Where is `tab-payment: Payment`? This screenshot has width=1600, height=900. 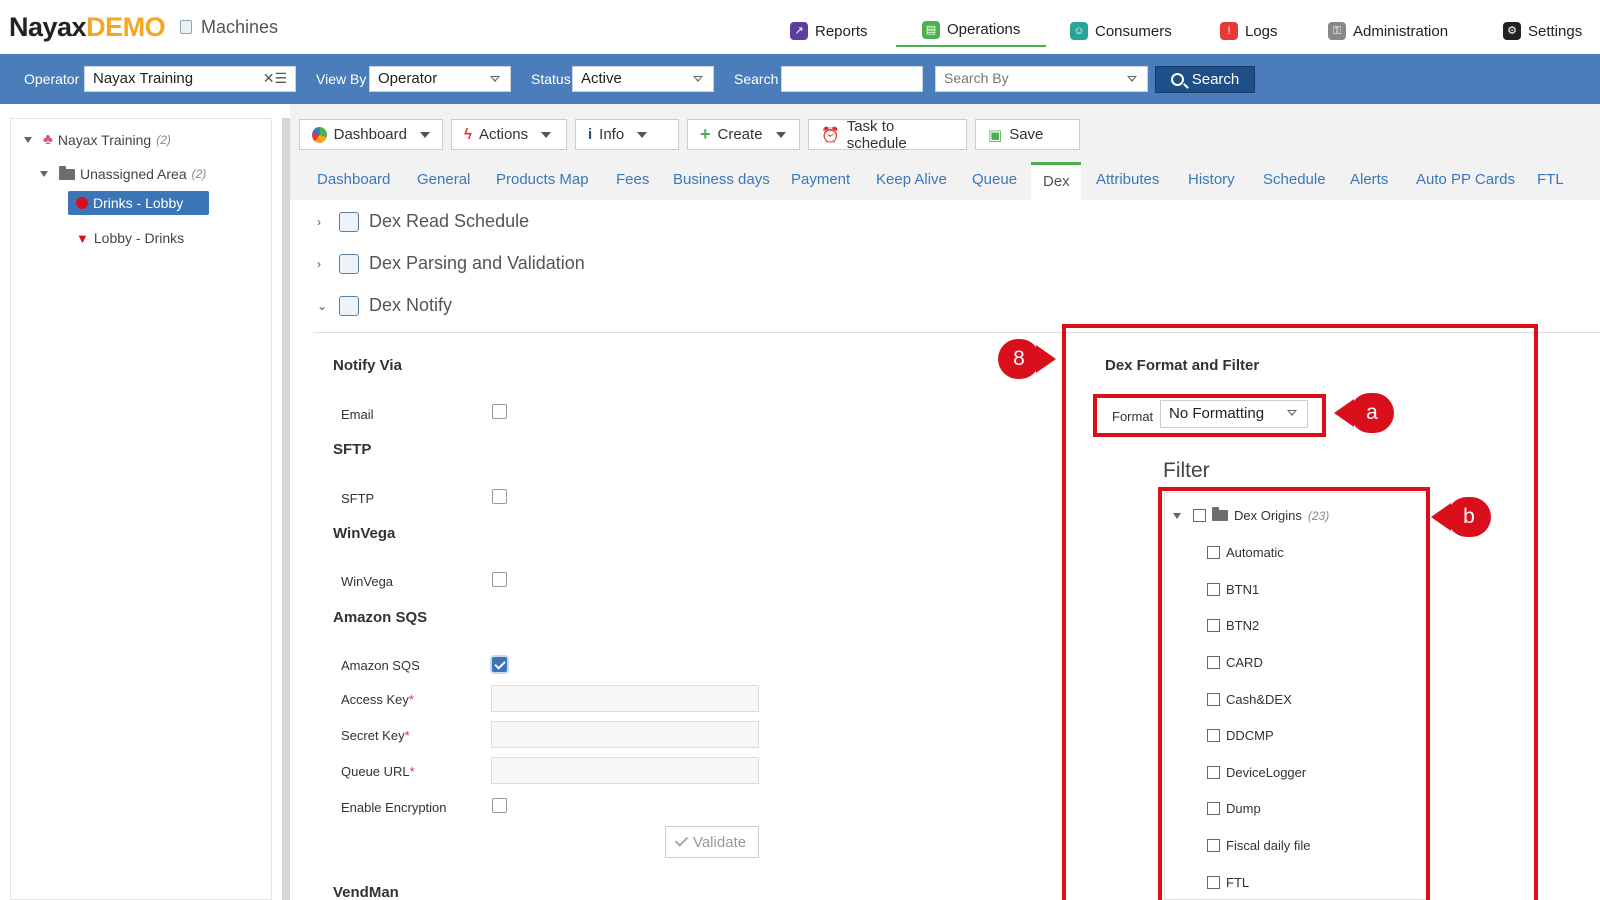
tab-payment: Payment is located at coordinates (820, 179).